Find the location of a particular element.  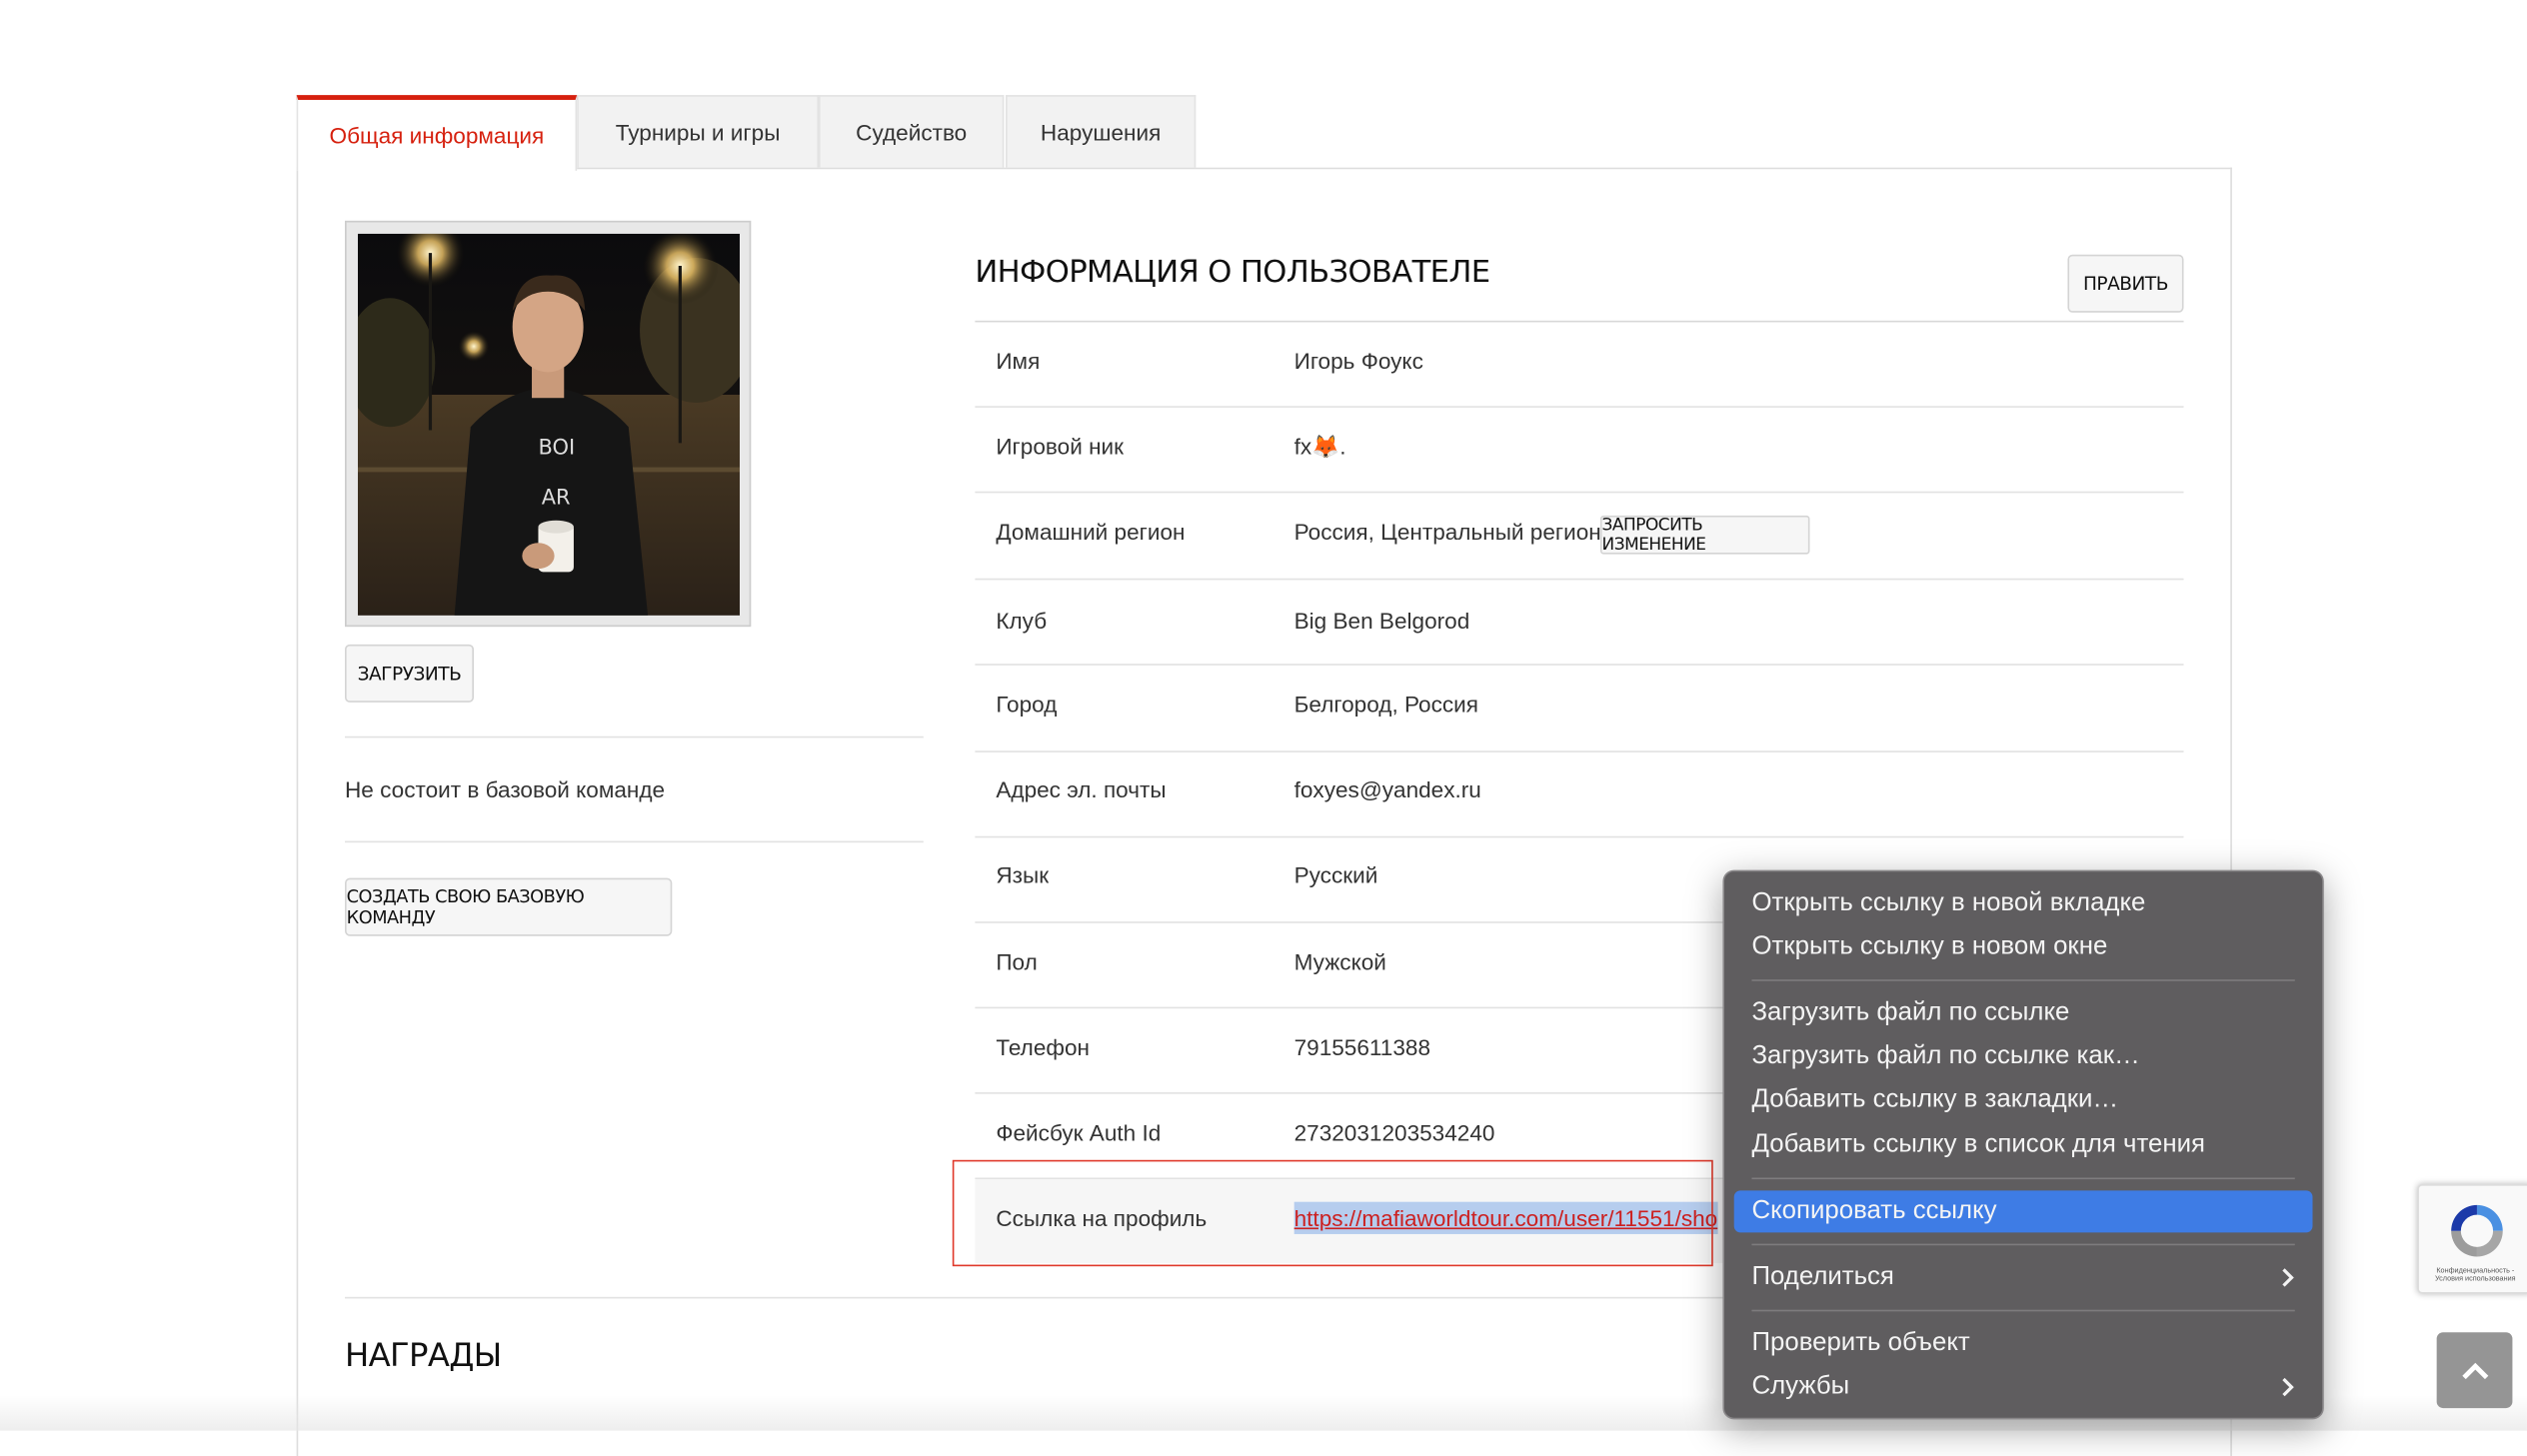

menu-item-inspect: Проверить объект is located at coordinates (1860, 1343).